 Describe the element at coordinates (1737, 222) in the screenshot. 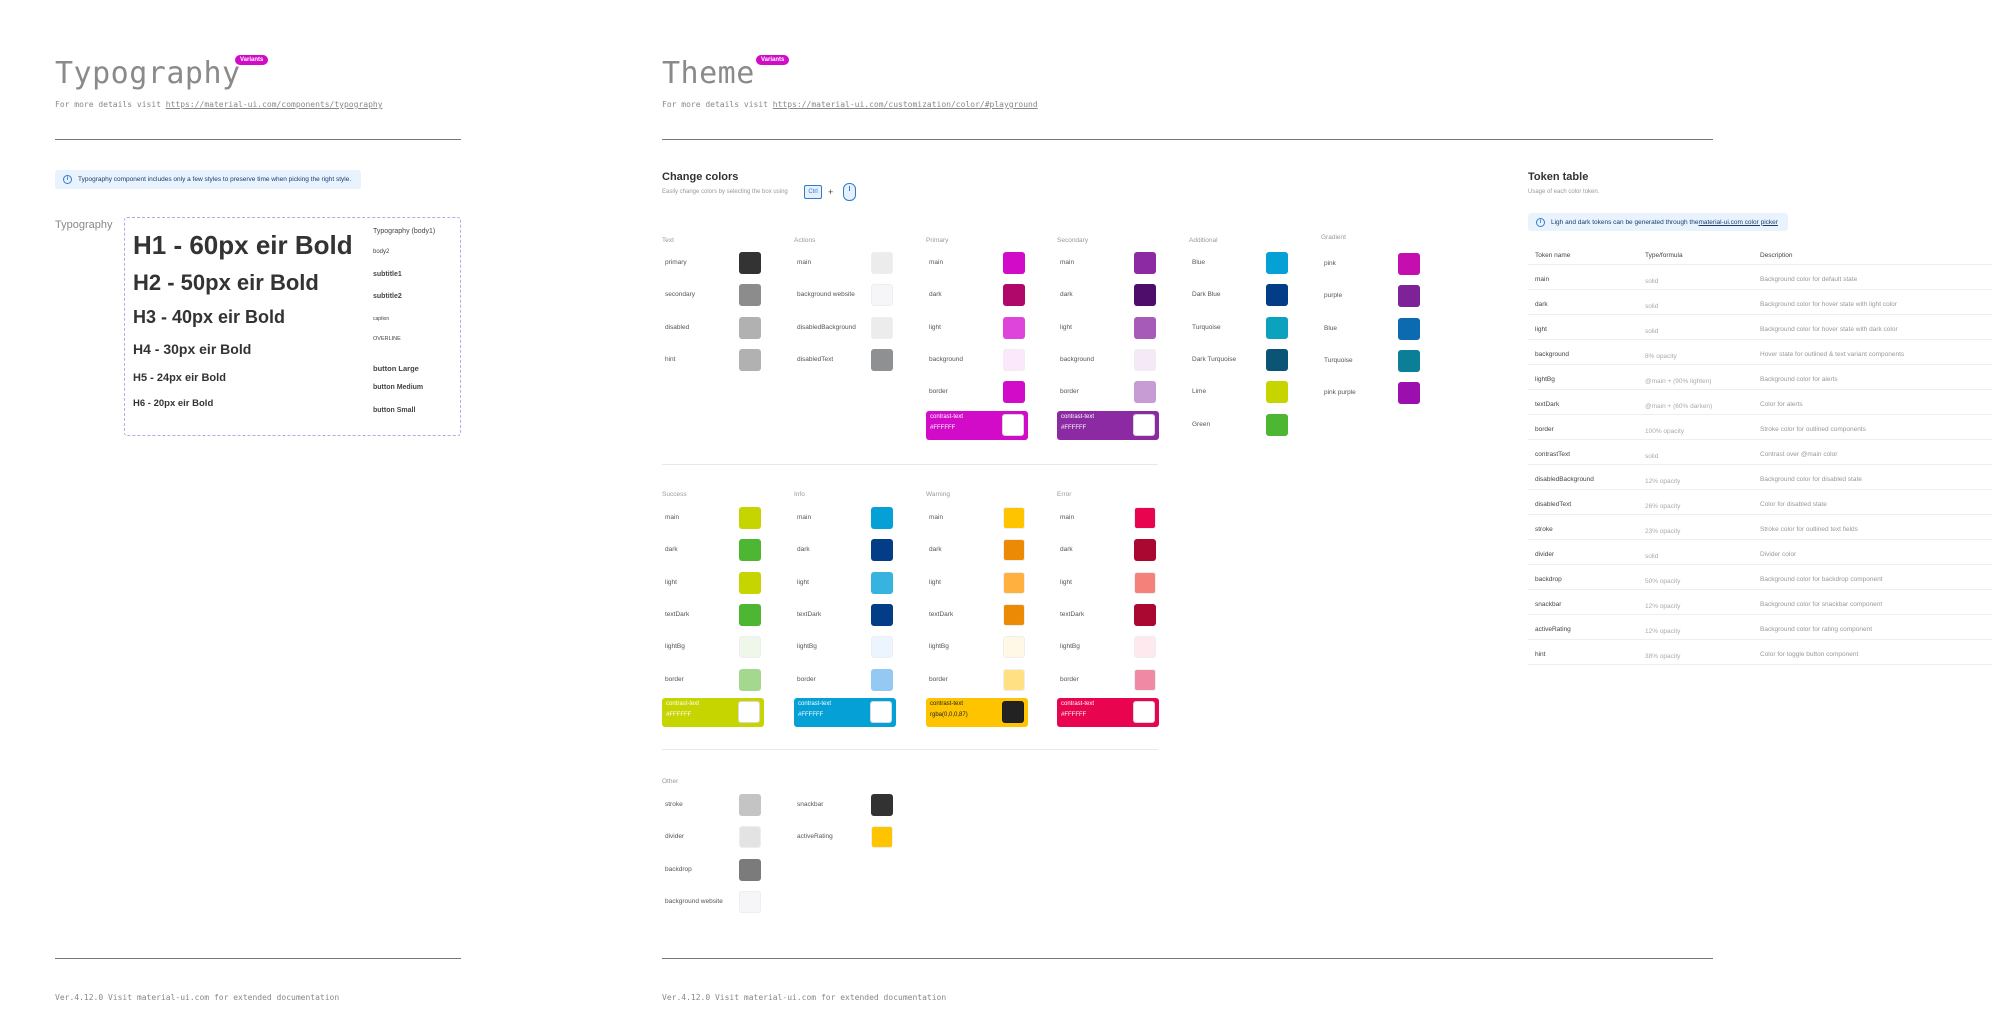

I see `color-picker-link: material-ui.com color picker` at that location.